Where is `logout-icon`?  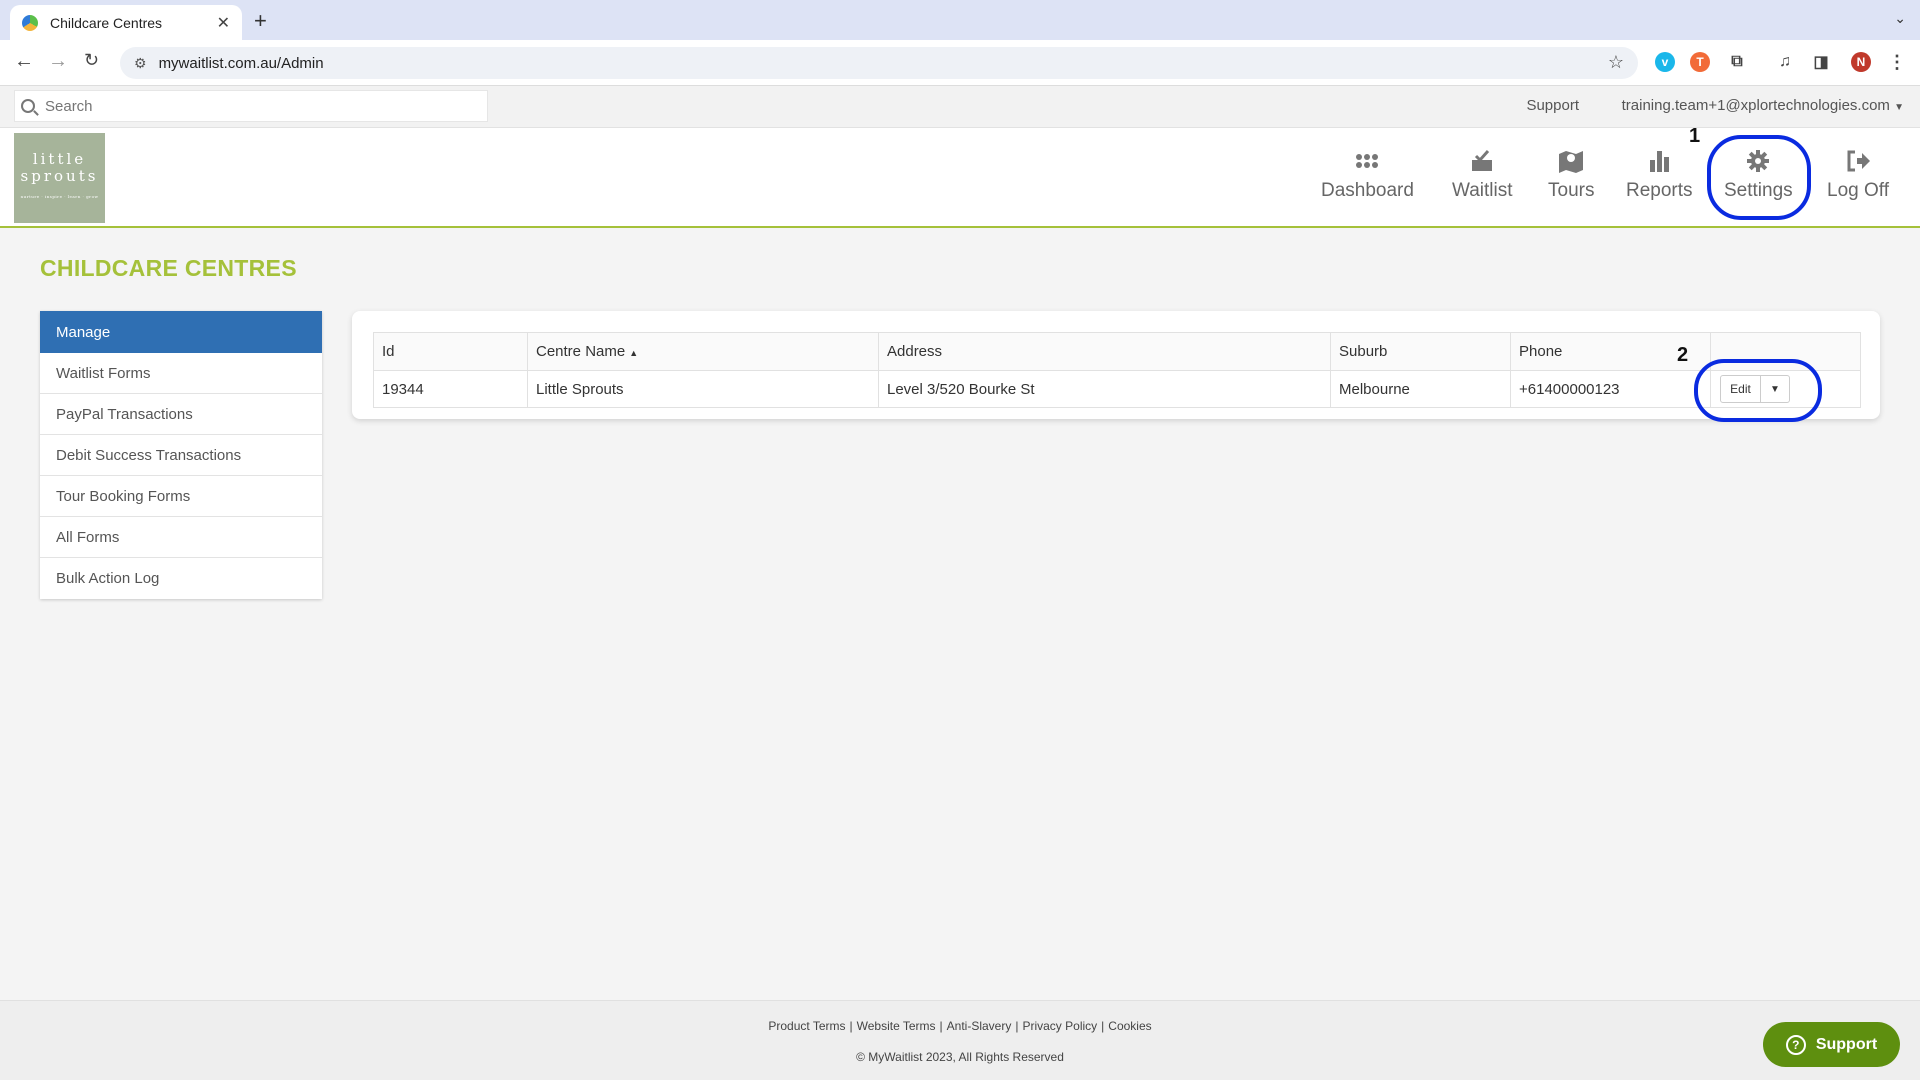
logout-icon is located at coordinates (1858, 161).